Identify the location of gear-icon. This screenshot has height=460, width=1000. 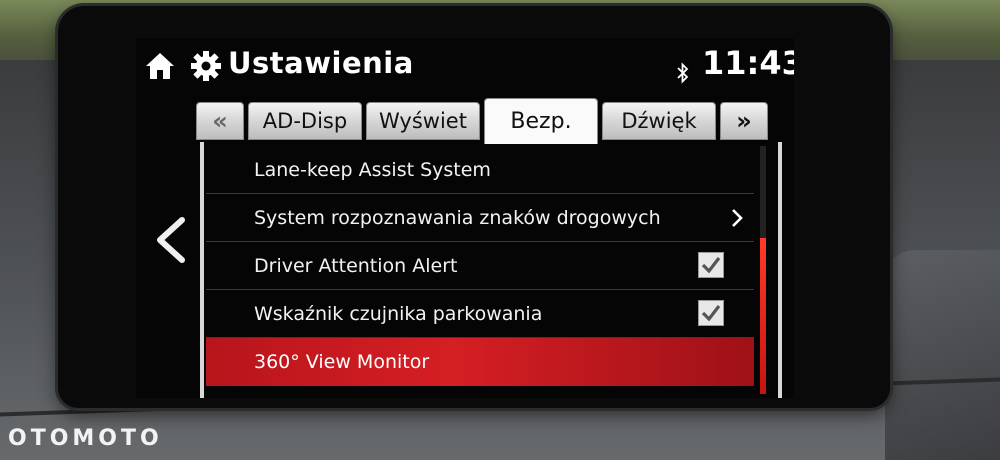
(206, 66).